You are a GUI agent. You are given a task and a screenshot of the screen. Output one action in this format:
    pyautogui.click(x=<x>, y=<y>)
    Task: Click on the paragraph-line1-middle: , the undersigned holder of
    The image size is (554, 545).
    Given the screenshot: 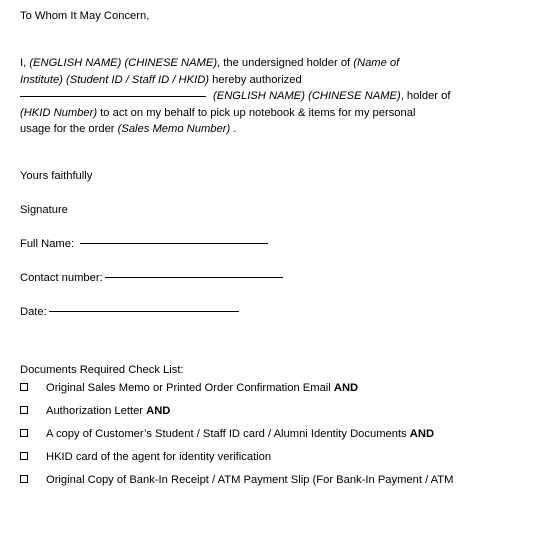 What is the action you would take?
    pyautogui.click(x=285, y=63)
    